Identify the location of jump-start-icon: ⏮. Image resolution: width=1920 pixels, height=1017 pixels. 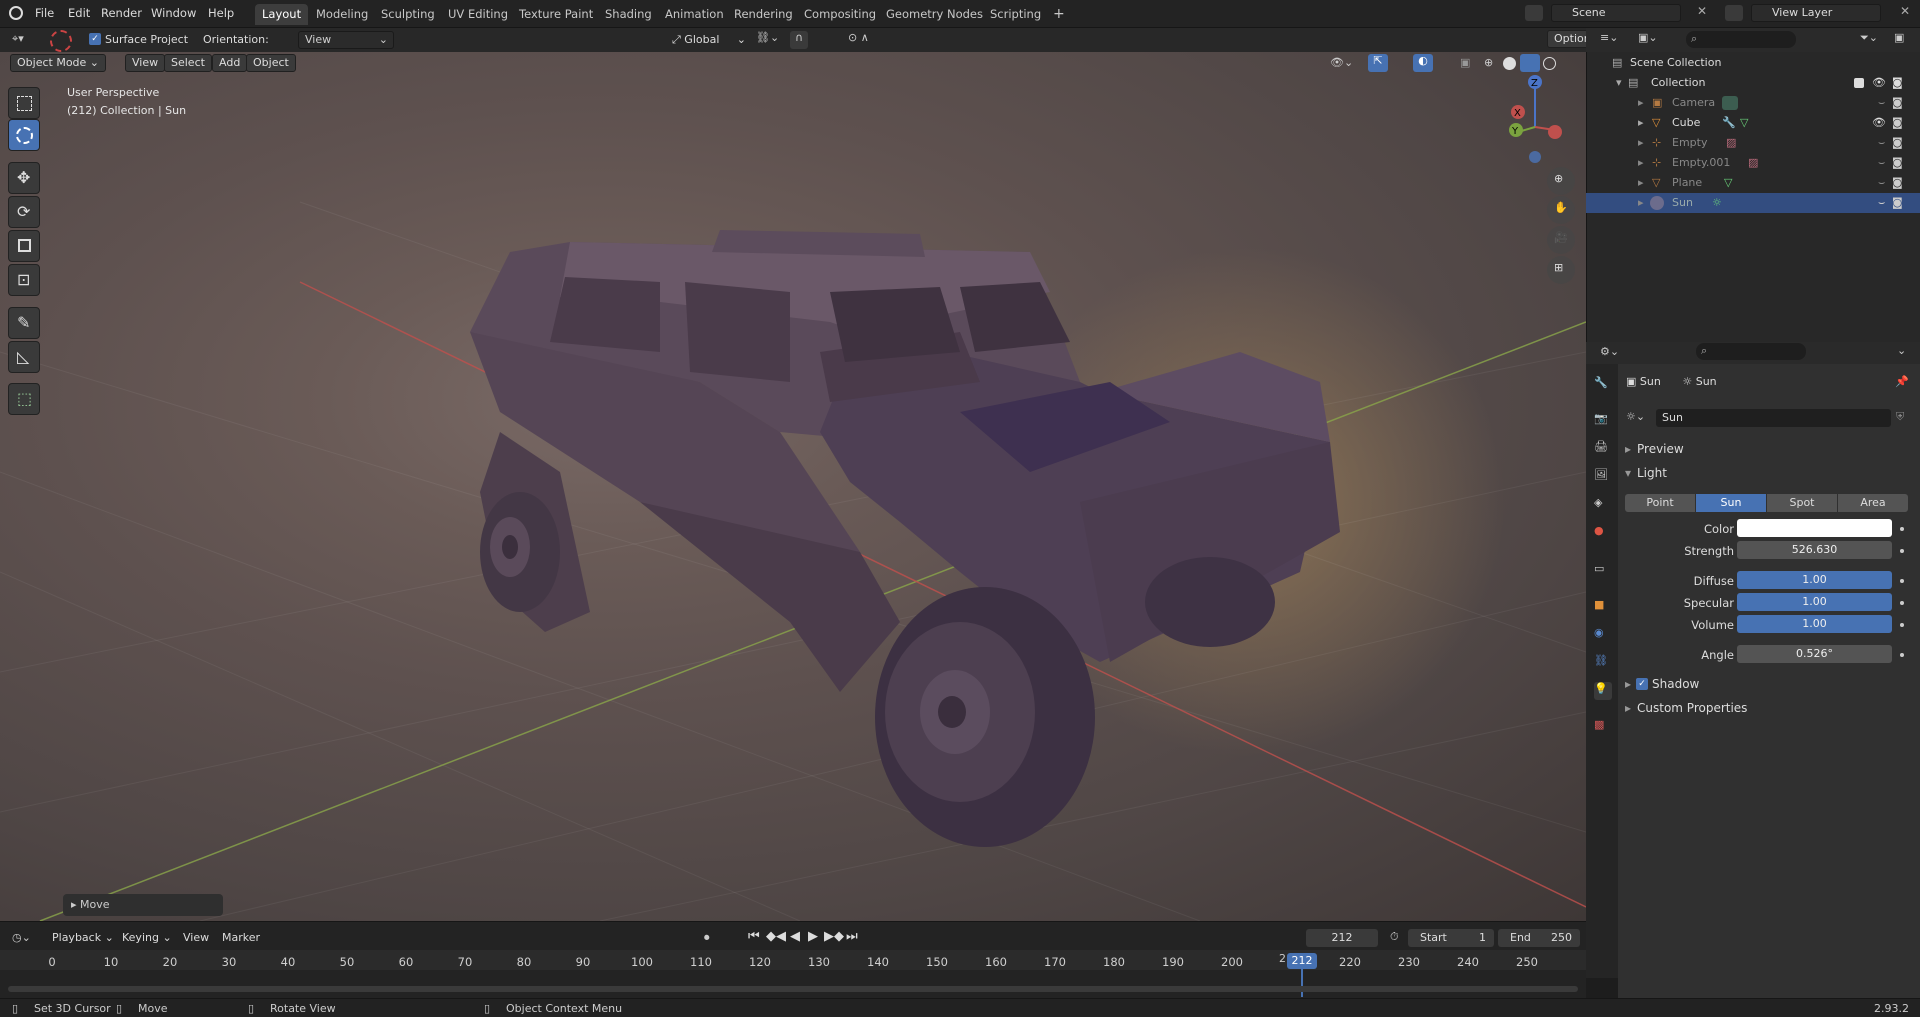
(754, 936).